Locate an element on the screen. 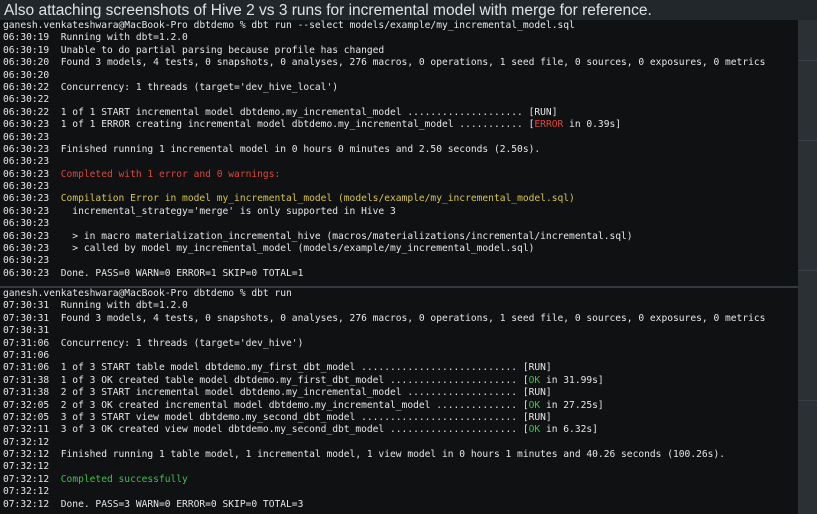  terminal-text: in 27.25s] is located at coordinates (572, 405).